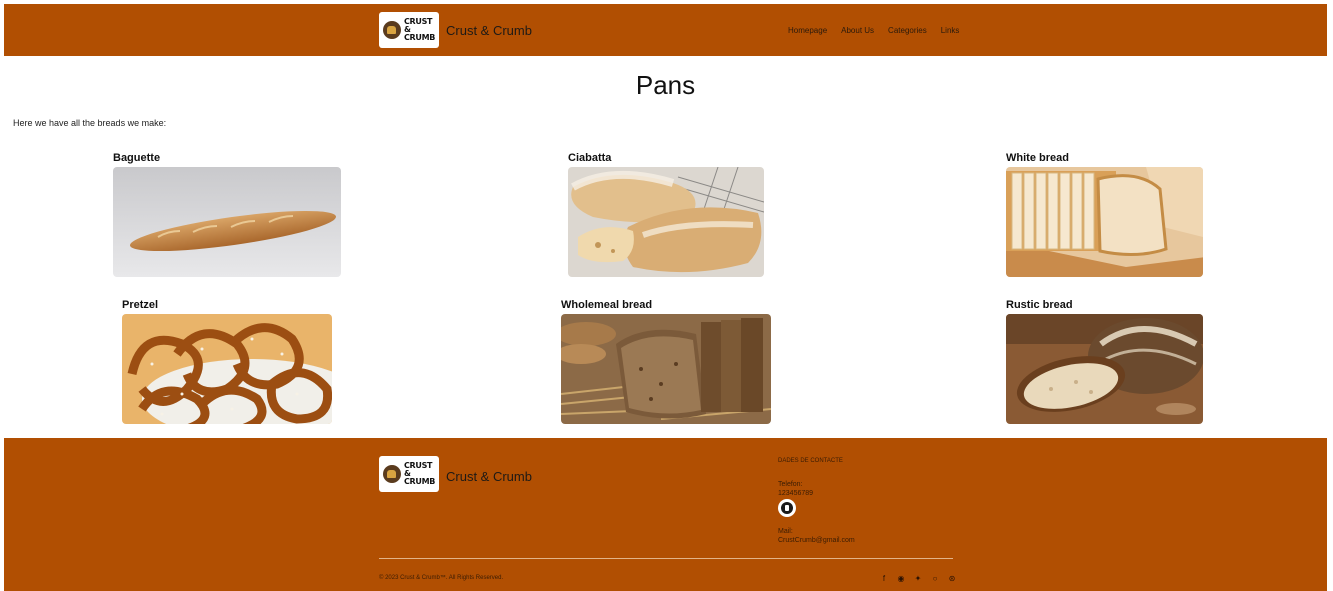 The height and width of the screenshot is (591, 1333). I want to click on baguette-photo, so click(227, 222).